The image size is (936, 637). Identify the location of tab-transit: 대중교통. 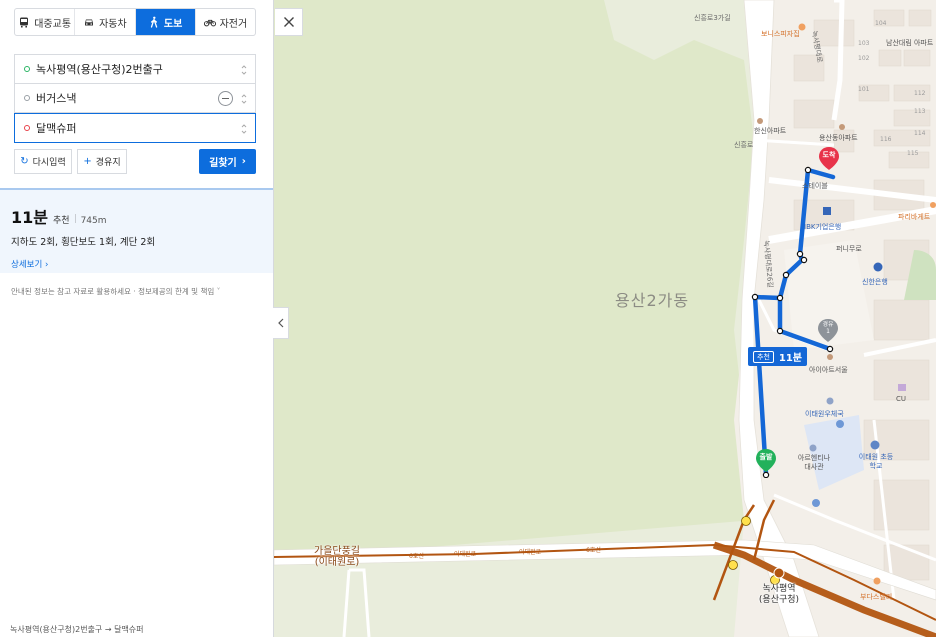
(45, 22).